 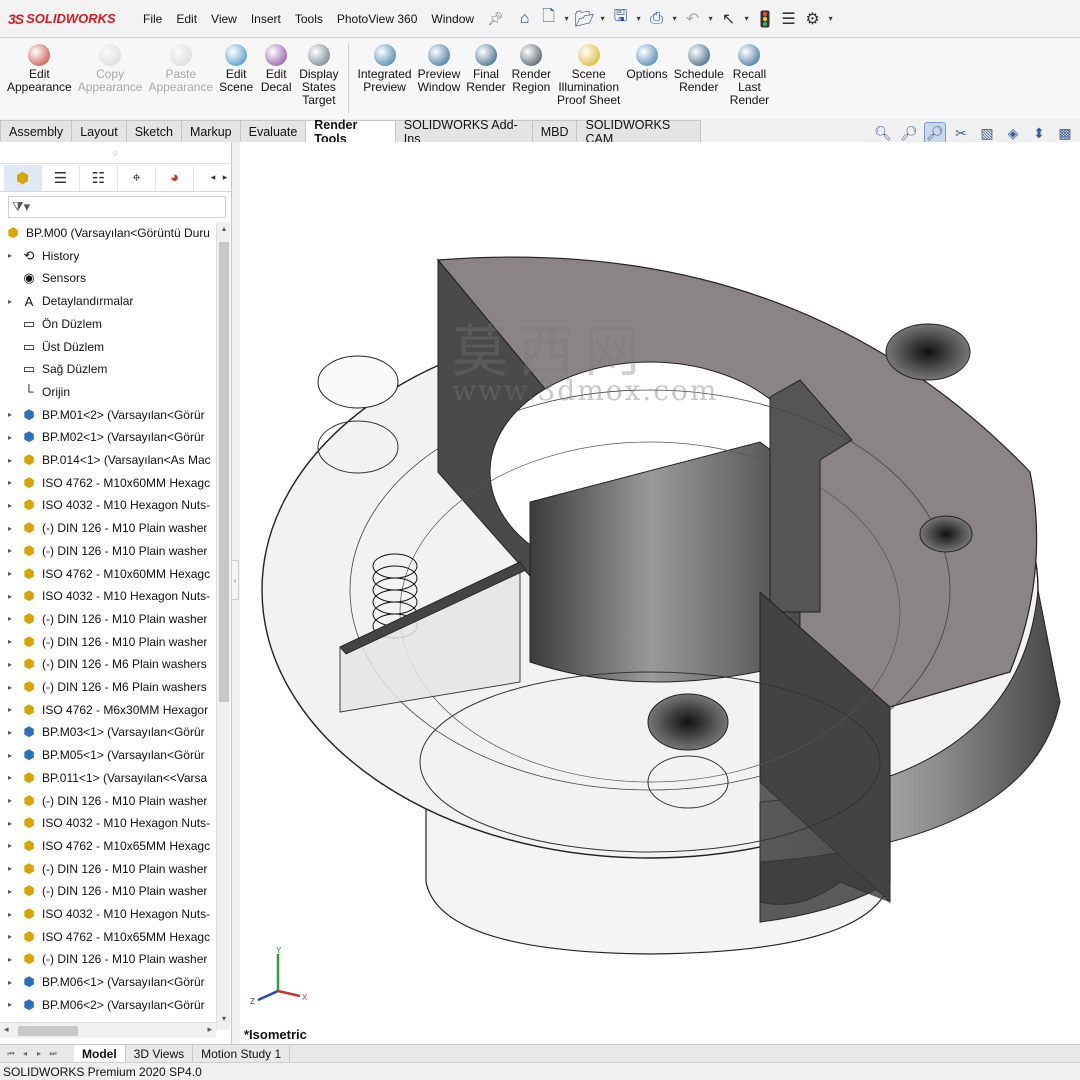 I want to click on menu-insert: Insert, so click(x=266, y=19).